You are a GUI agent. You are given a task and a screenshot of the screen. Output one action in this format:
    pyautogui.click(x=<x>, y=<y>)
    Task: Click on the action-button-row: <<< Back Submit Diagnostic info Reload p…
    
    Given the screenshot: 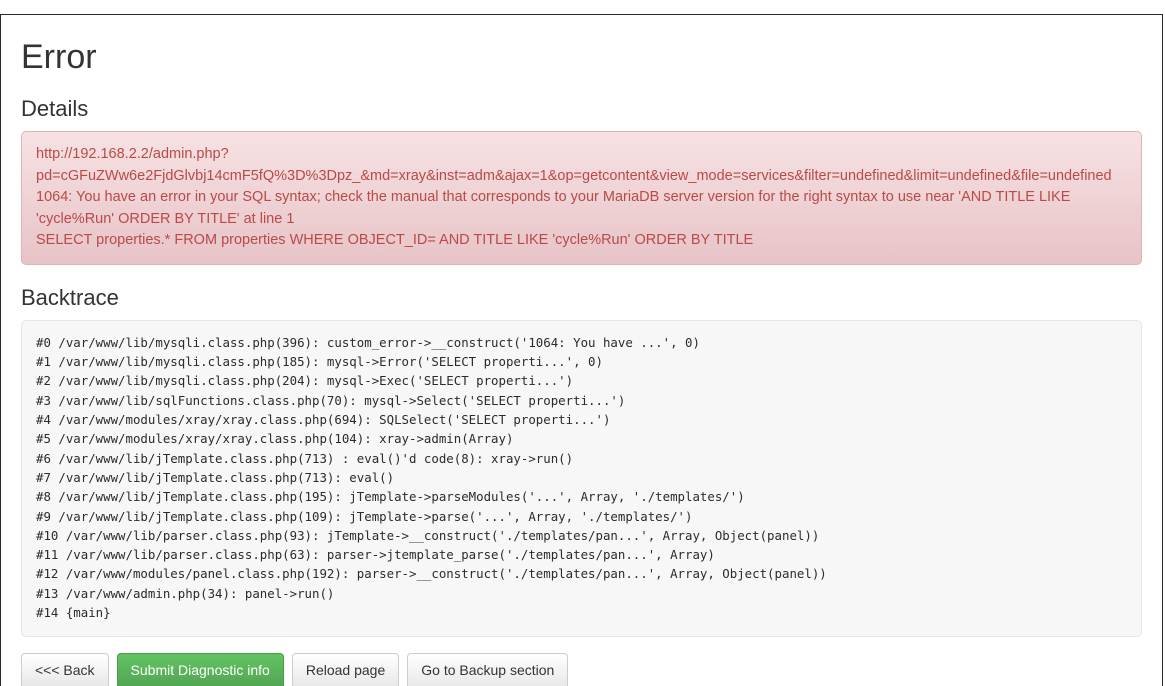 What is the action you would take?
    pyautogui.click(x=581, y=669)
    